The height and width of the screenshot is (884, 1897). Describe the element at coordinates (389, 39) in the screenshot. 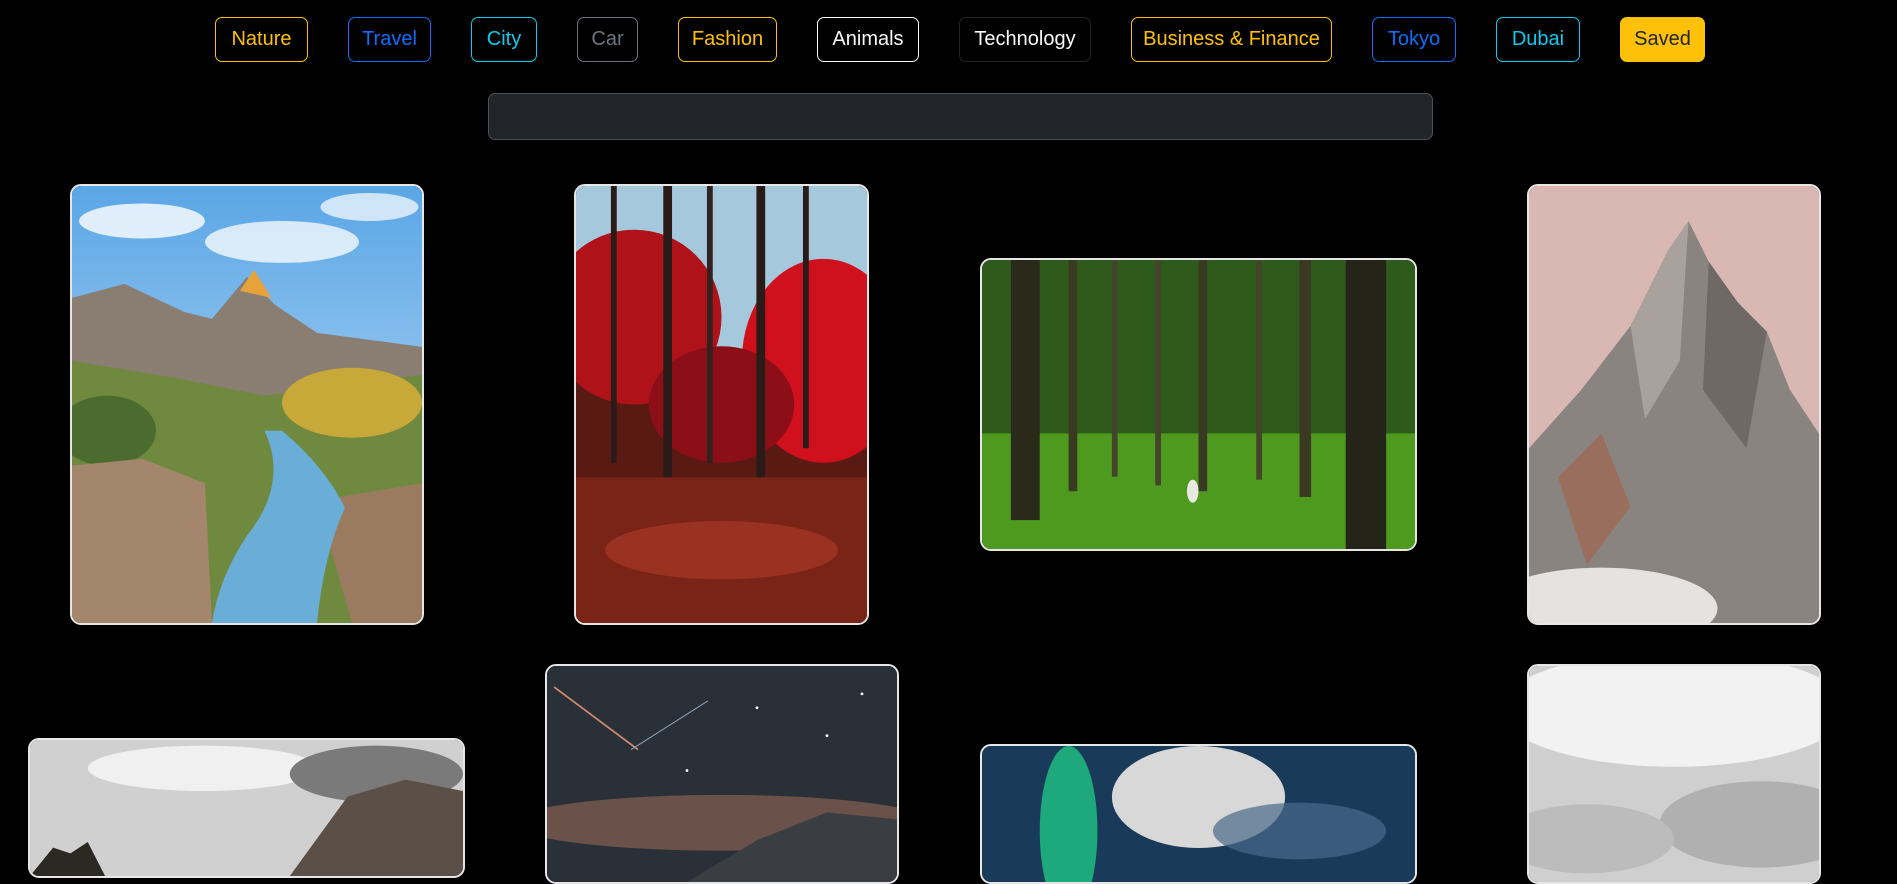

I see `category-travel-button: Travel` at that location.